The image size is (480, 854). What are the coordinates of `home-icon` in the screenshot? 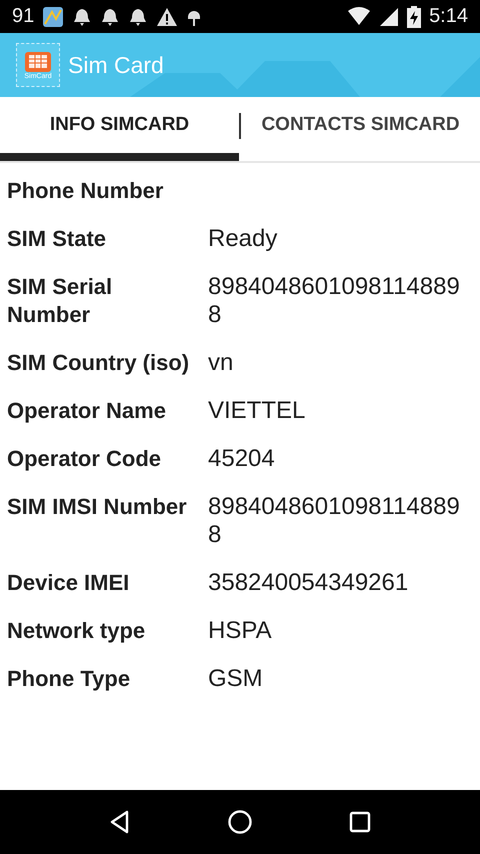 It's located at (240, 822).